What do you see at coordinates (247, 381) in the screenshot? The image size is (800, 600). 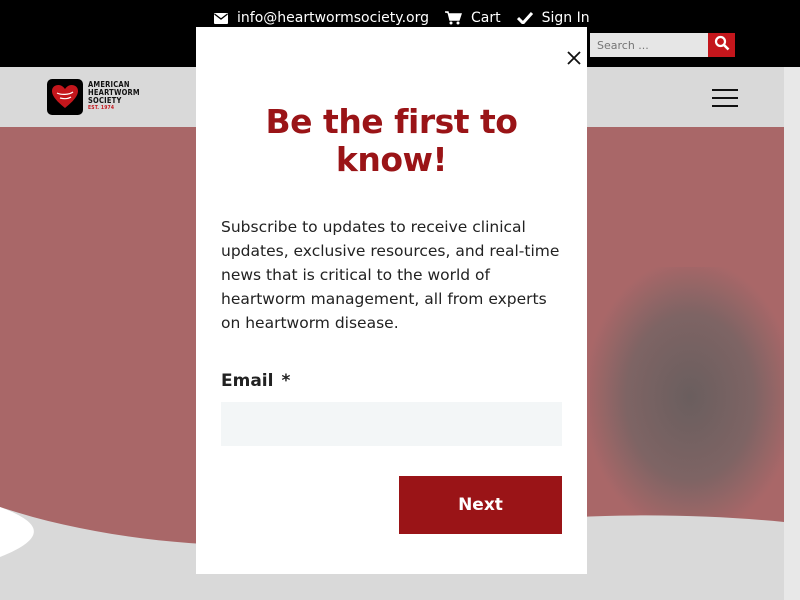 I see `email-label-text: Email` at bounding box center [247, 381].